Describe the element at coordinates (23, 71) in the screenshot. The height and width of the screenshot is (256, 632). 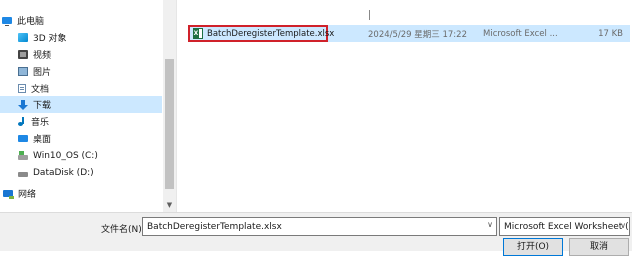
I see `picture-icon` at that location.